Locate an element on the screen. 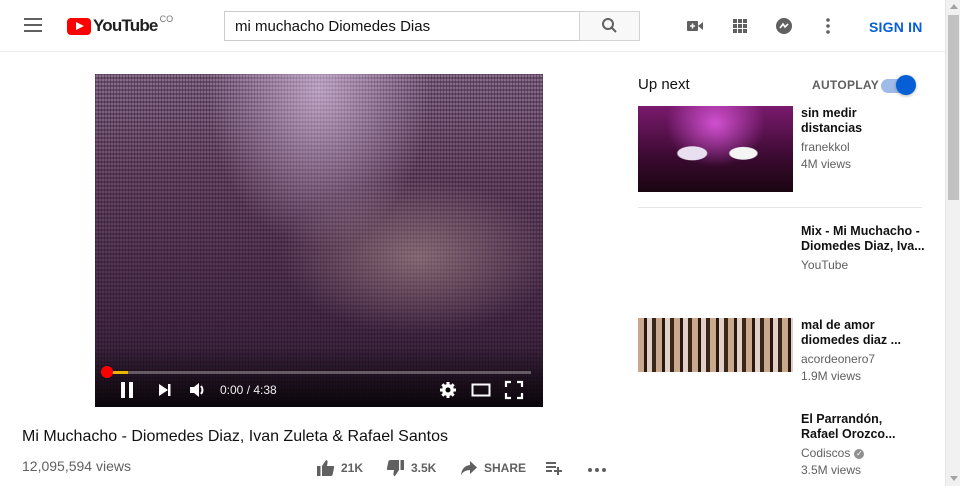 Image resolution: width=960 pixels, height=486 pixels. dislike-count: 3.5K is located at coordinates (424, 468).